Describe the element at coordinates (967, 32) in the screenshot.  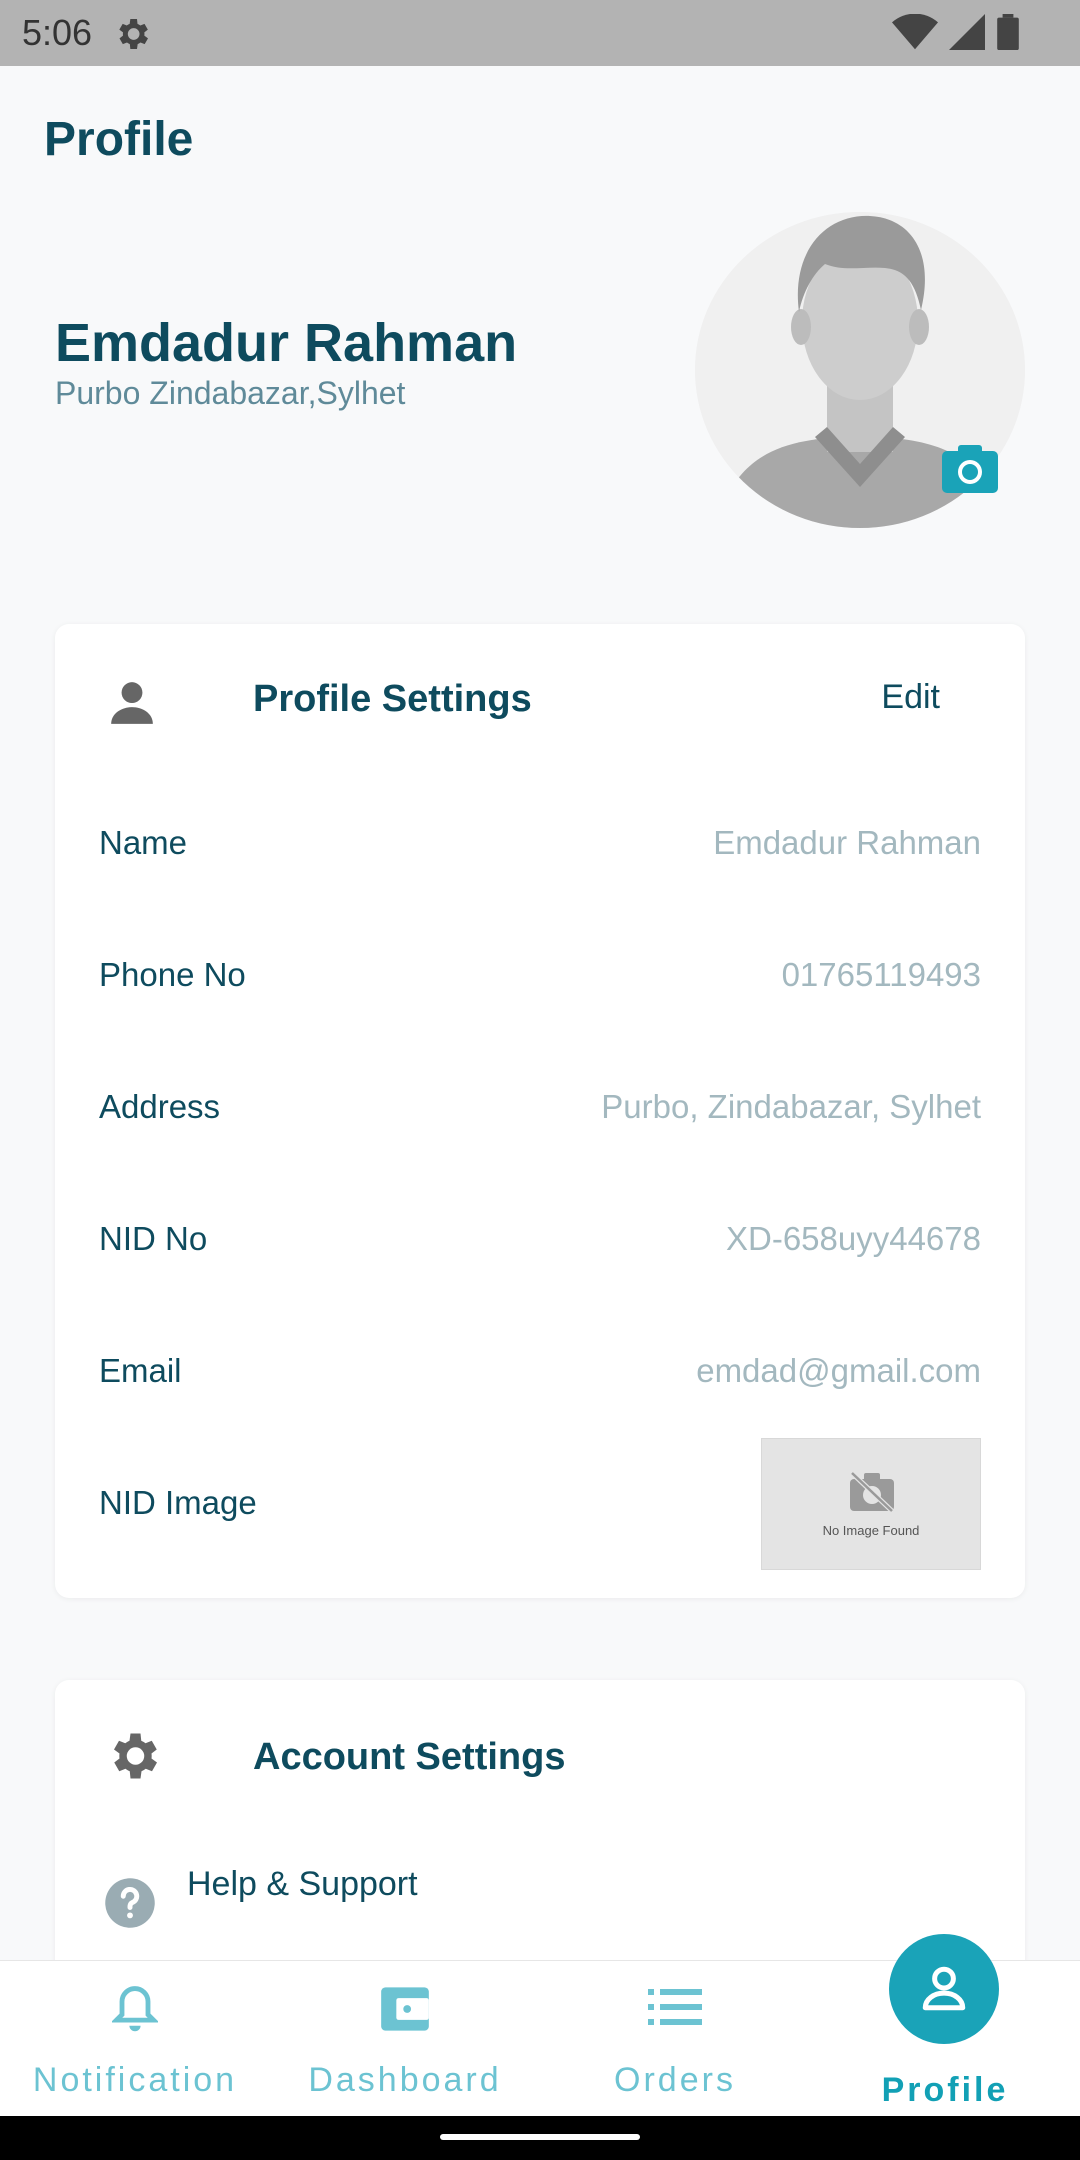
I see `signal-icon` at that location.